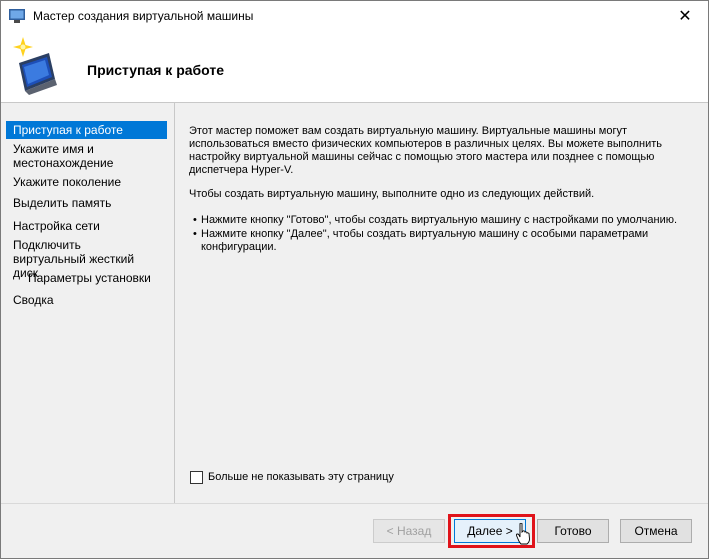  Describe the element at coordinates (354, 503) in the screenshot. I see `footer-divider` at that location.